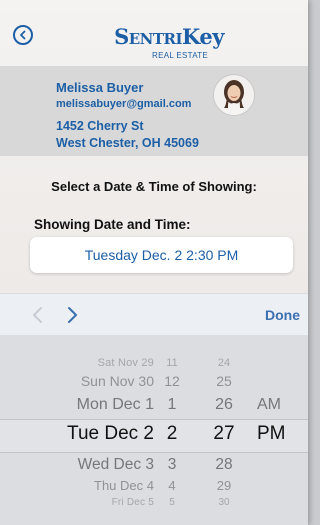  What do you see at coordinates (121, 36) in the screenshot?
I see `logo-letter-s: S` at bounding box center [121, 36].